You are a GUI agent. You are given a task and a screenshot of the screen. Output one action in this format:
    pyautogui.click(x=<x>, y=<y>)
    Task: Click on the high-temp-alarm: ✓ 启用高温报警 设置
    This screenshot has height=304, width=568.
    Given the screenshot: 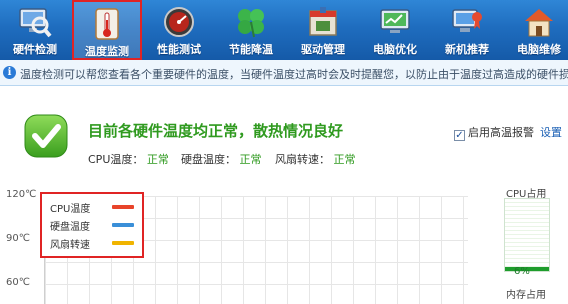 What is the action you would take?
    pyautogui.click(x=508, y=132)
    